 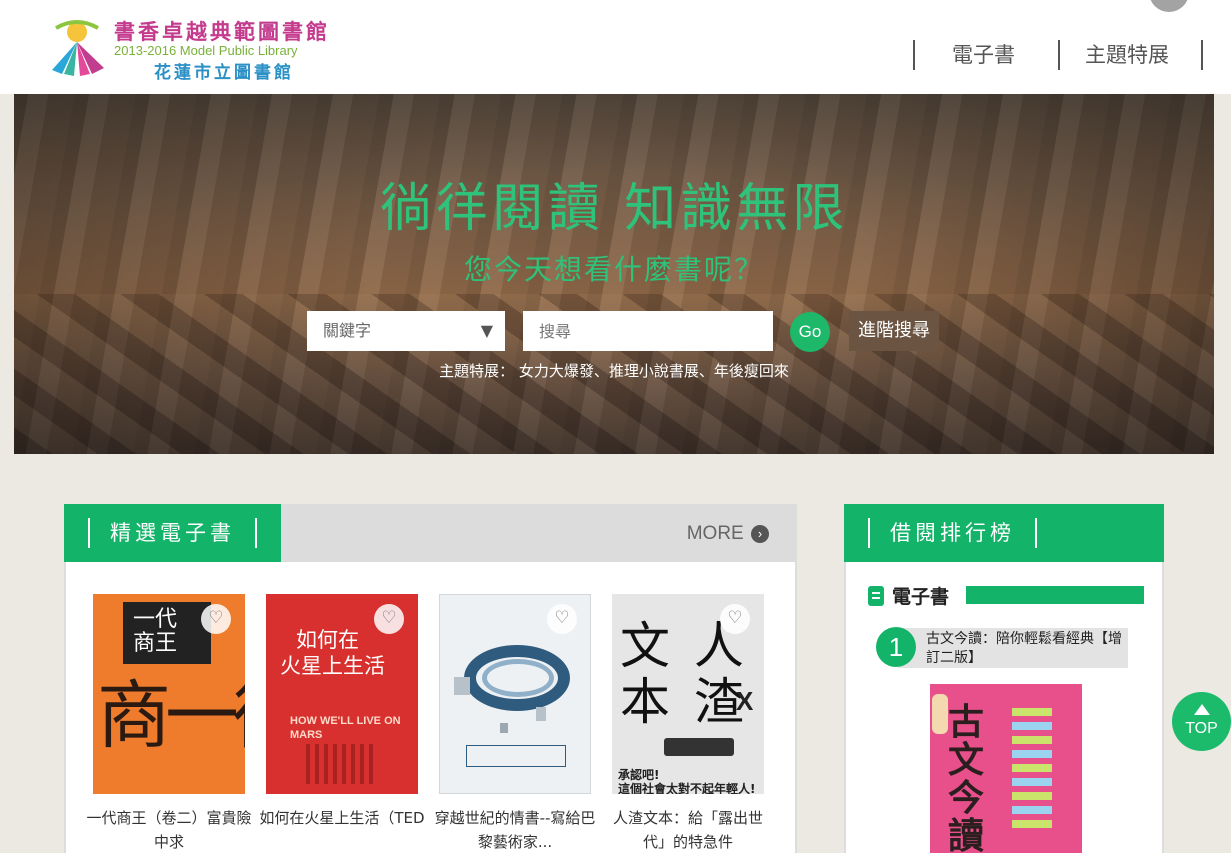 I want to click on hero-title: 徜徉閱讀 知識無限, so click(x=614, y=209).